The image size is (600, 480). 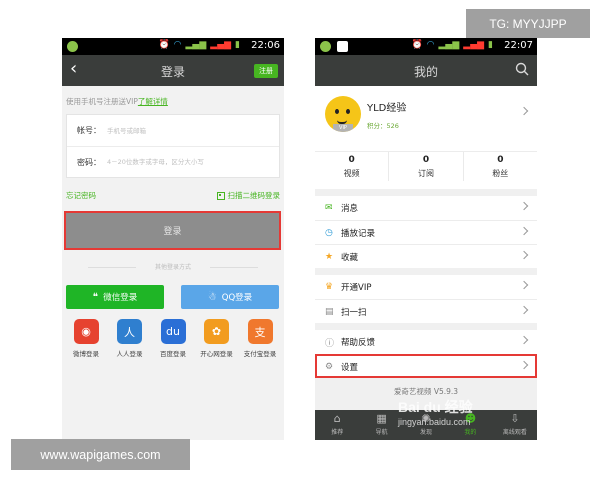 What do you see at coordinates (173, 354) in the screenshot?
I see `third-party-login-label: 百度登录` at bounding box center [173, 354].